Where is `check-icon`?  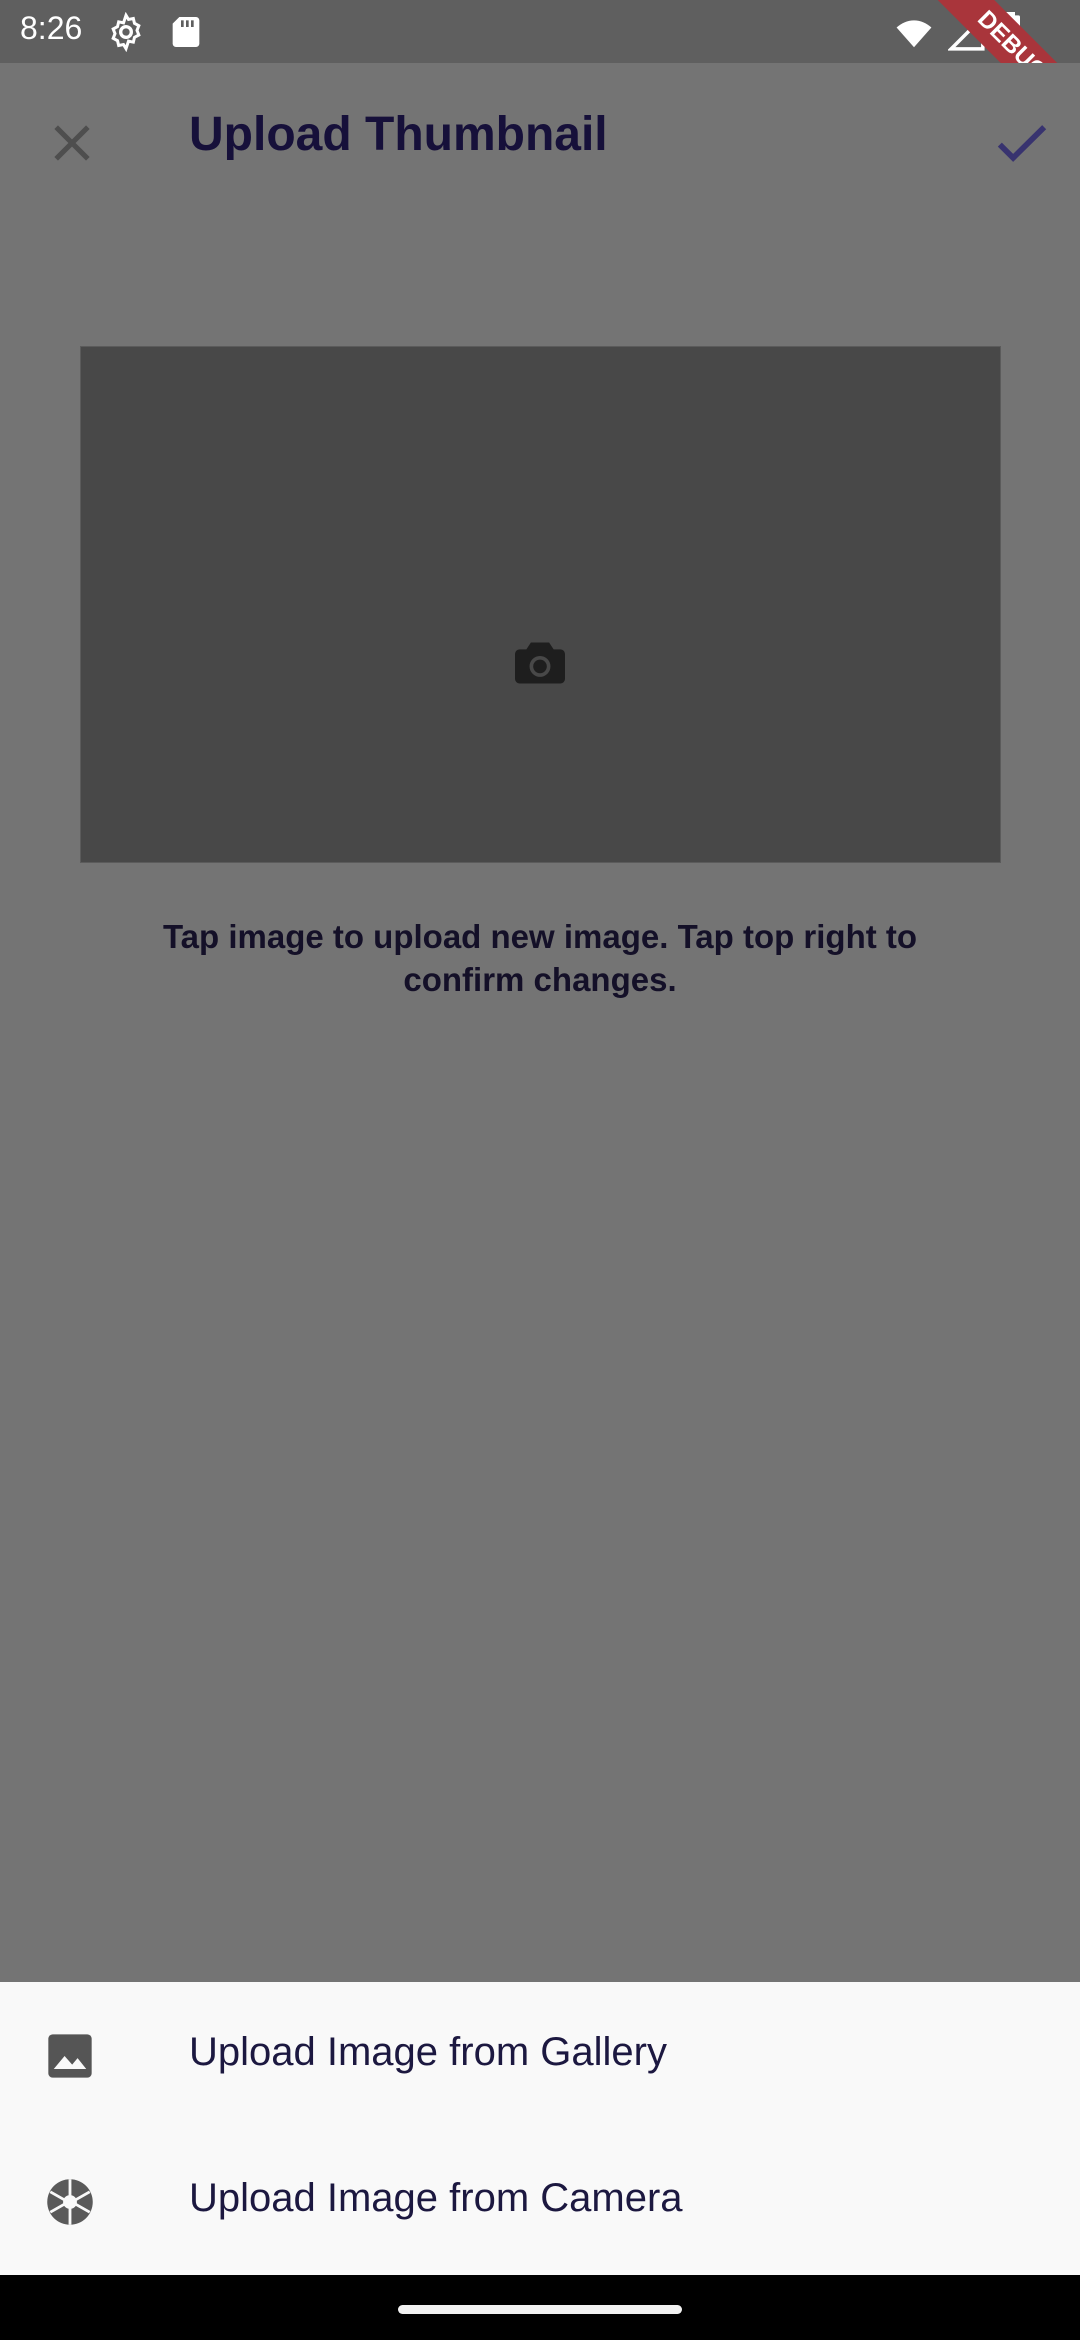
check-icon is located at coordinates (1022, 143).